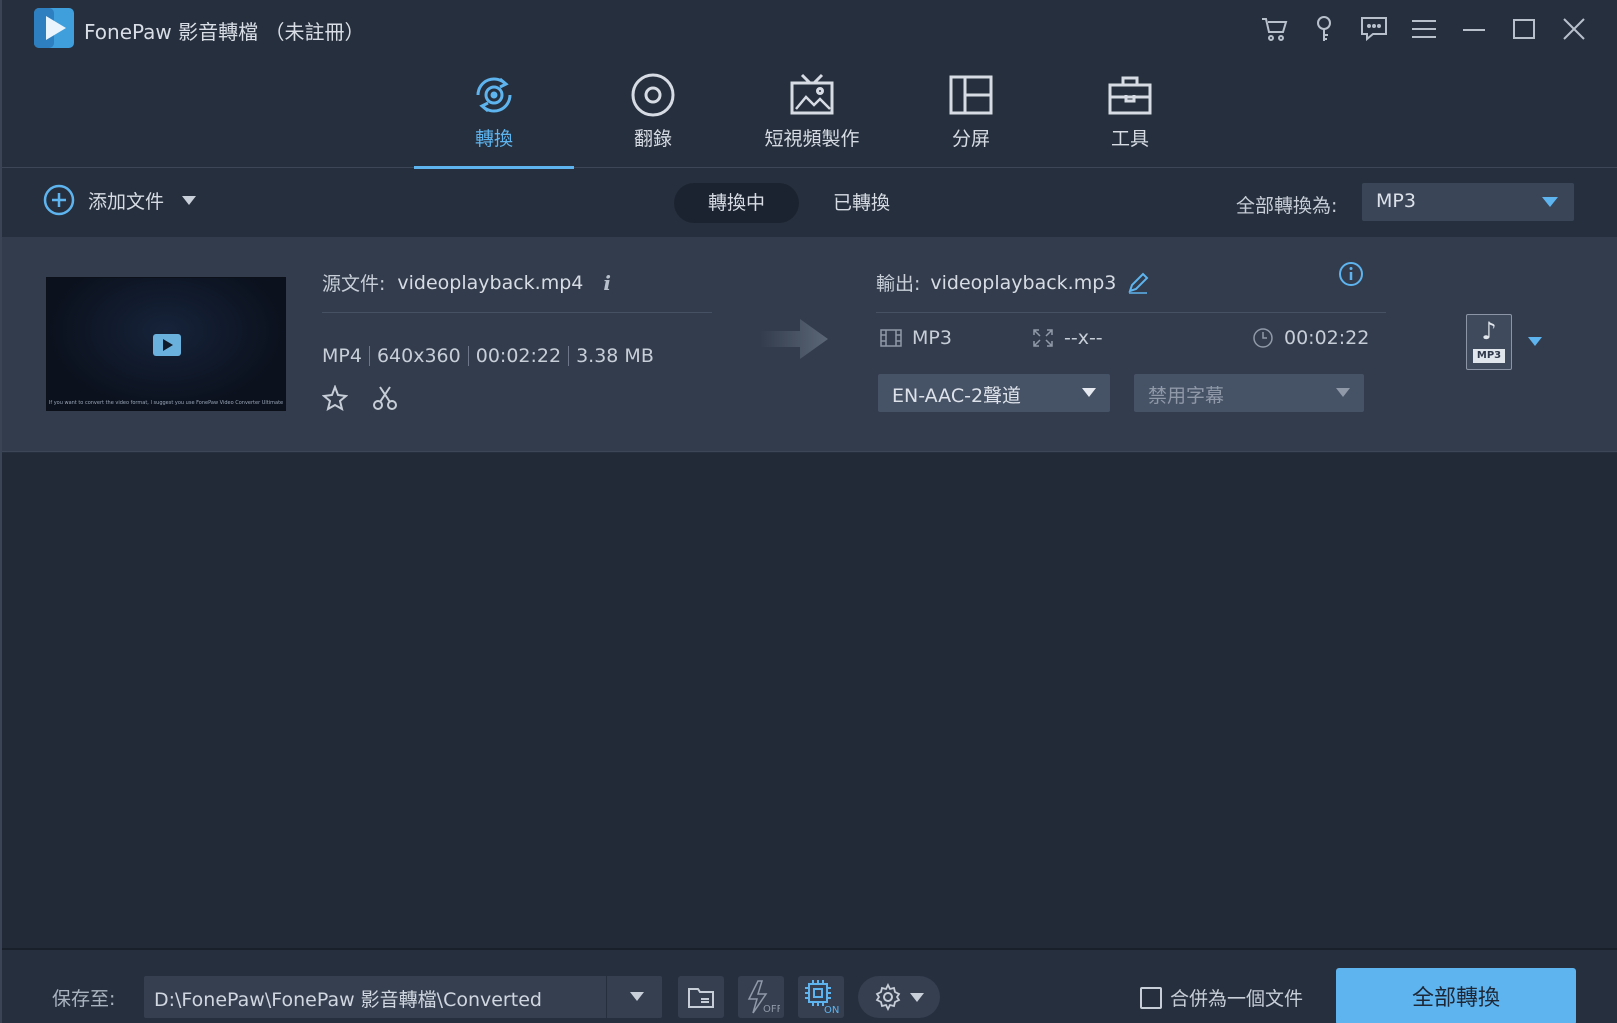 This screenshot has width=1617, height=1023. What do you see at coordinates (737, 203) in the screenshot?
I see `tab-converting: 轉換中` at bounding box center [737, 203].